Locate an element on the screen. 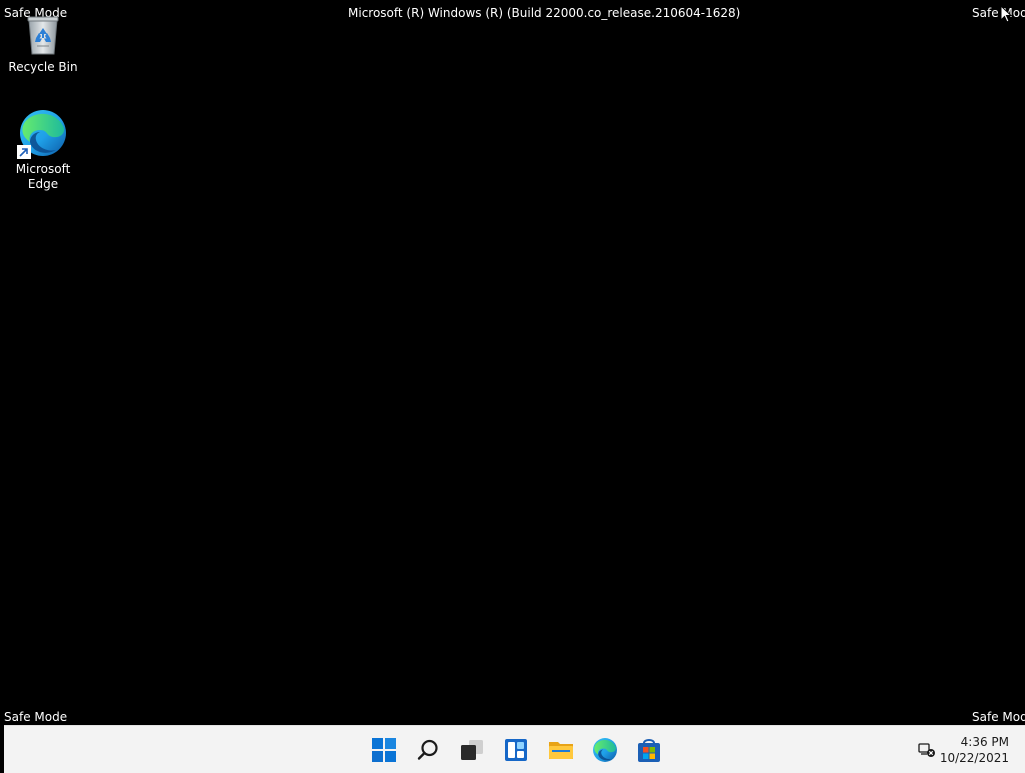 This screenshot has width=1025, height=773. folder-icon is located at coordinates (561, 750).